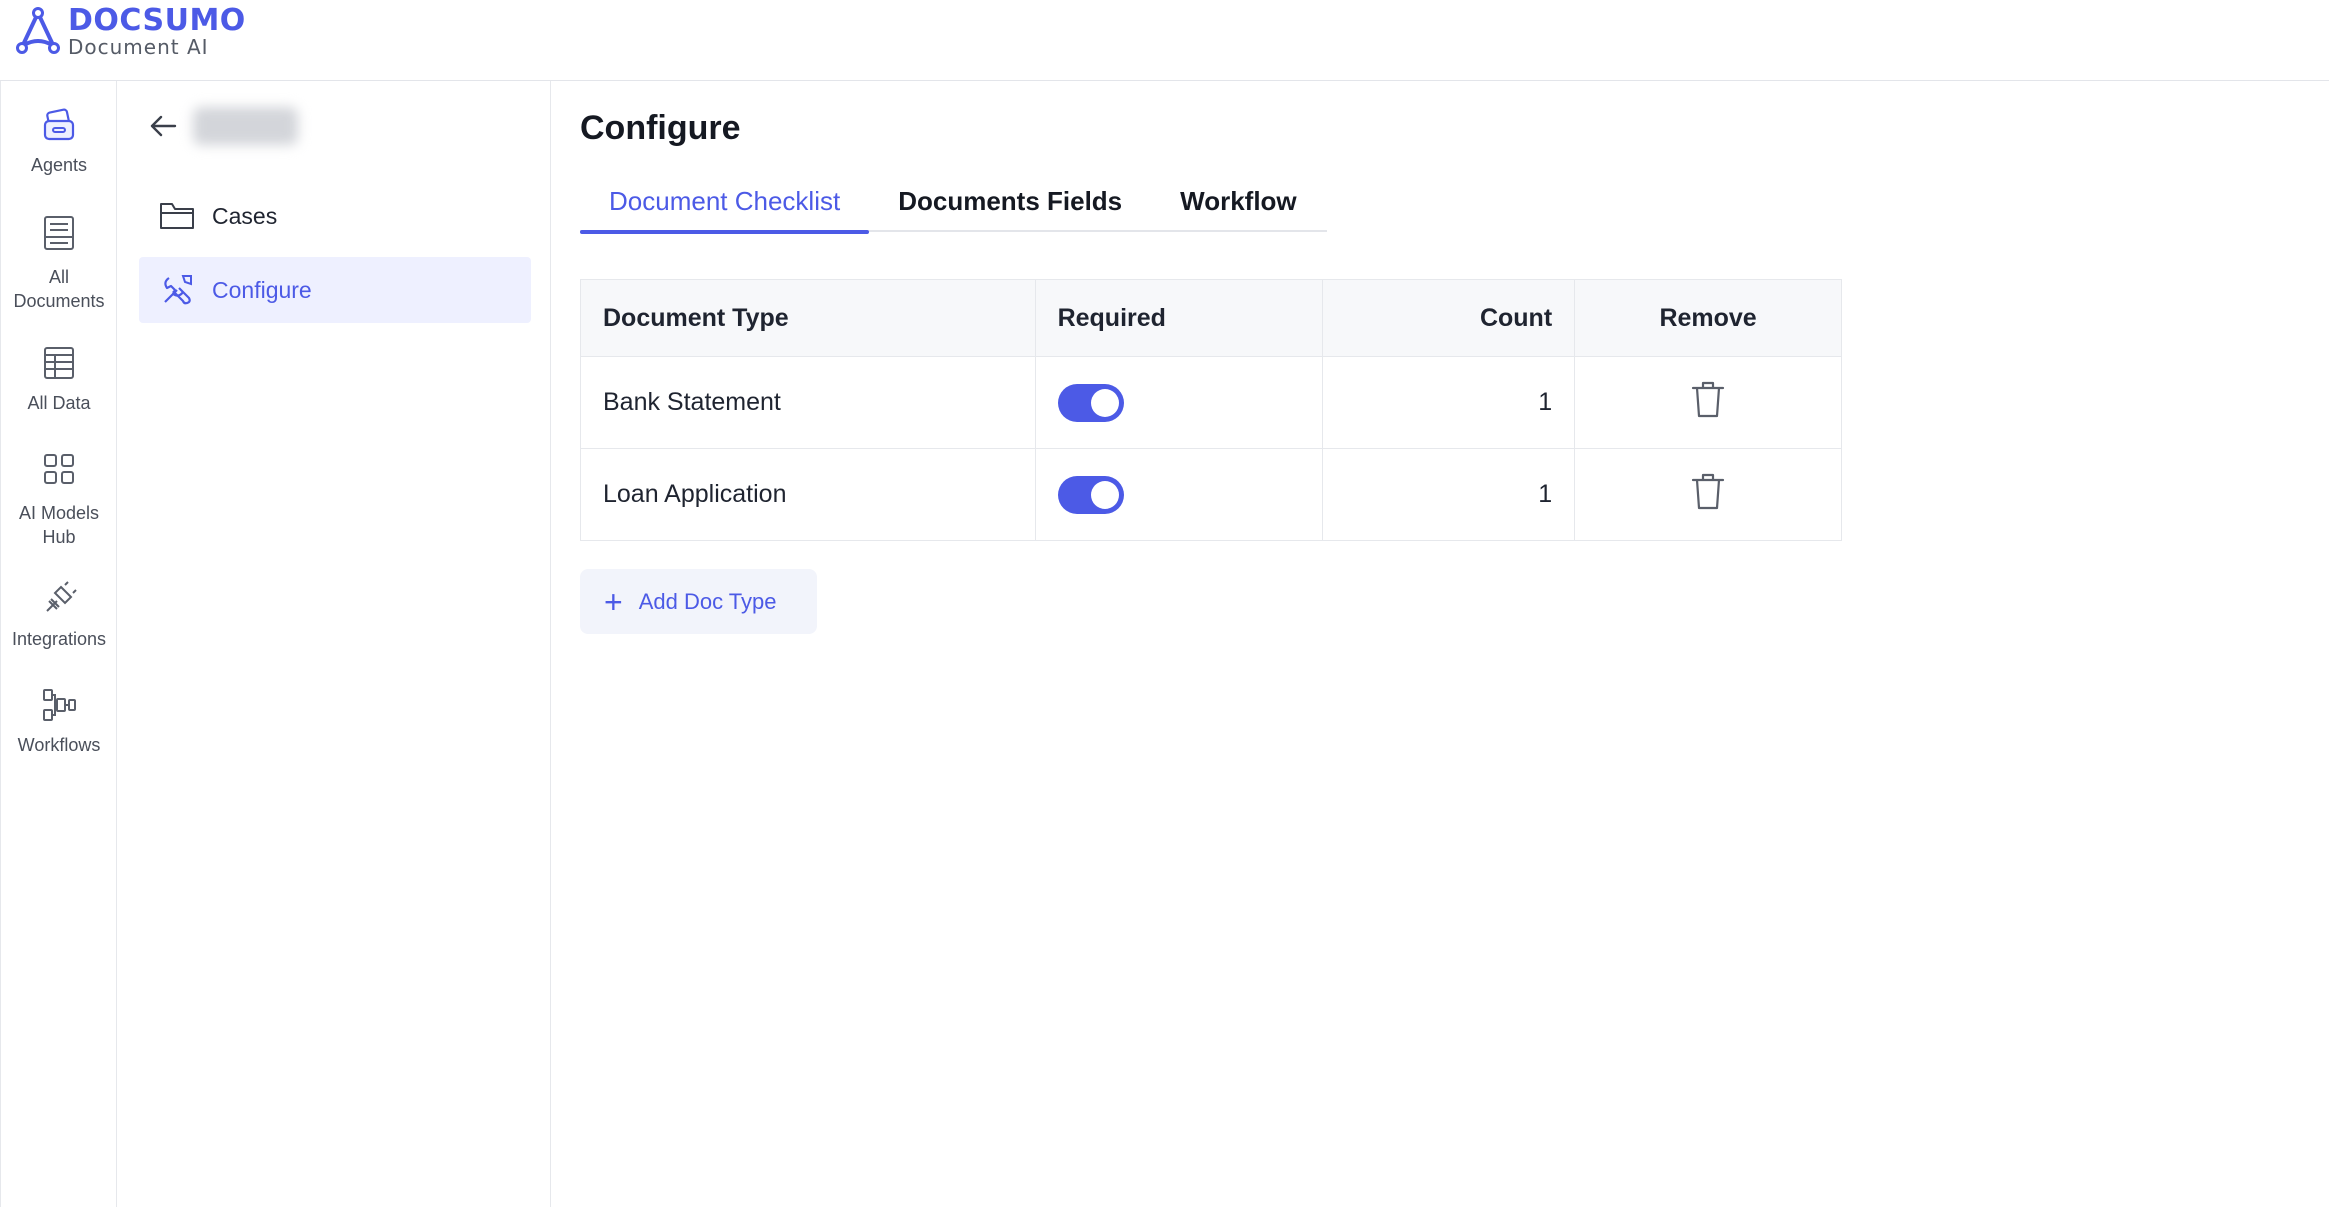  Describe the element at coordinates (157, 20) in the screenshot. I see `brand-name: DOCSUMO` at that location.